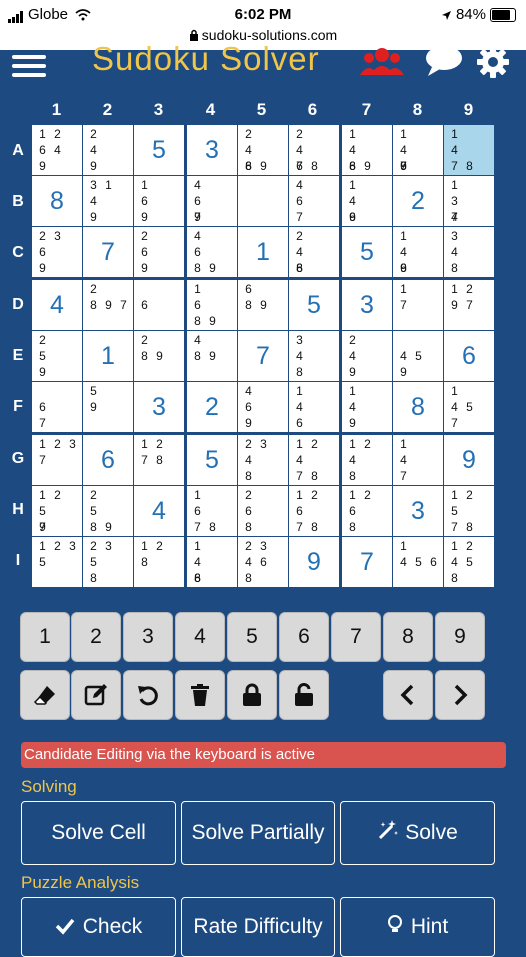 This screenshot has width=526, height=957. Describe the element at coordinates (417, 927) in the screenshot. I see `hint-button: Hint` at that location.